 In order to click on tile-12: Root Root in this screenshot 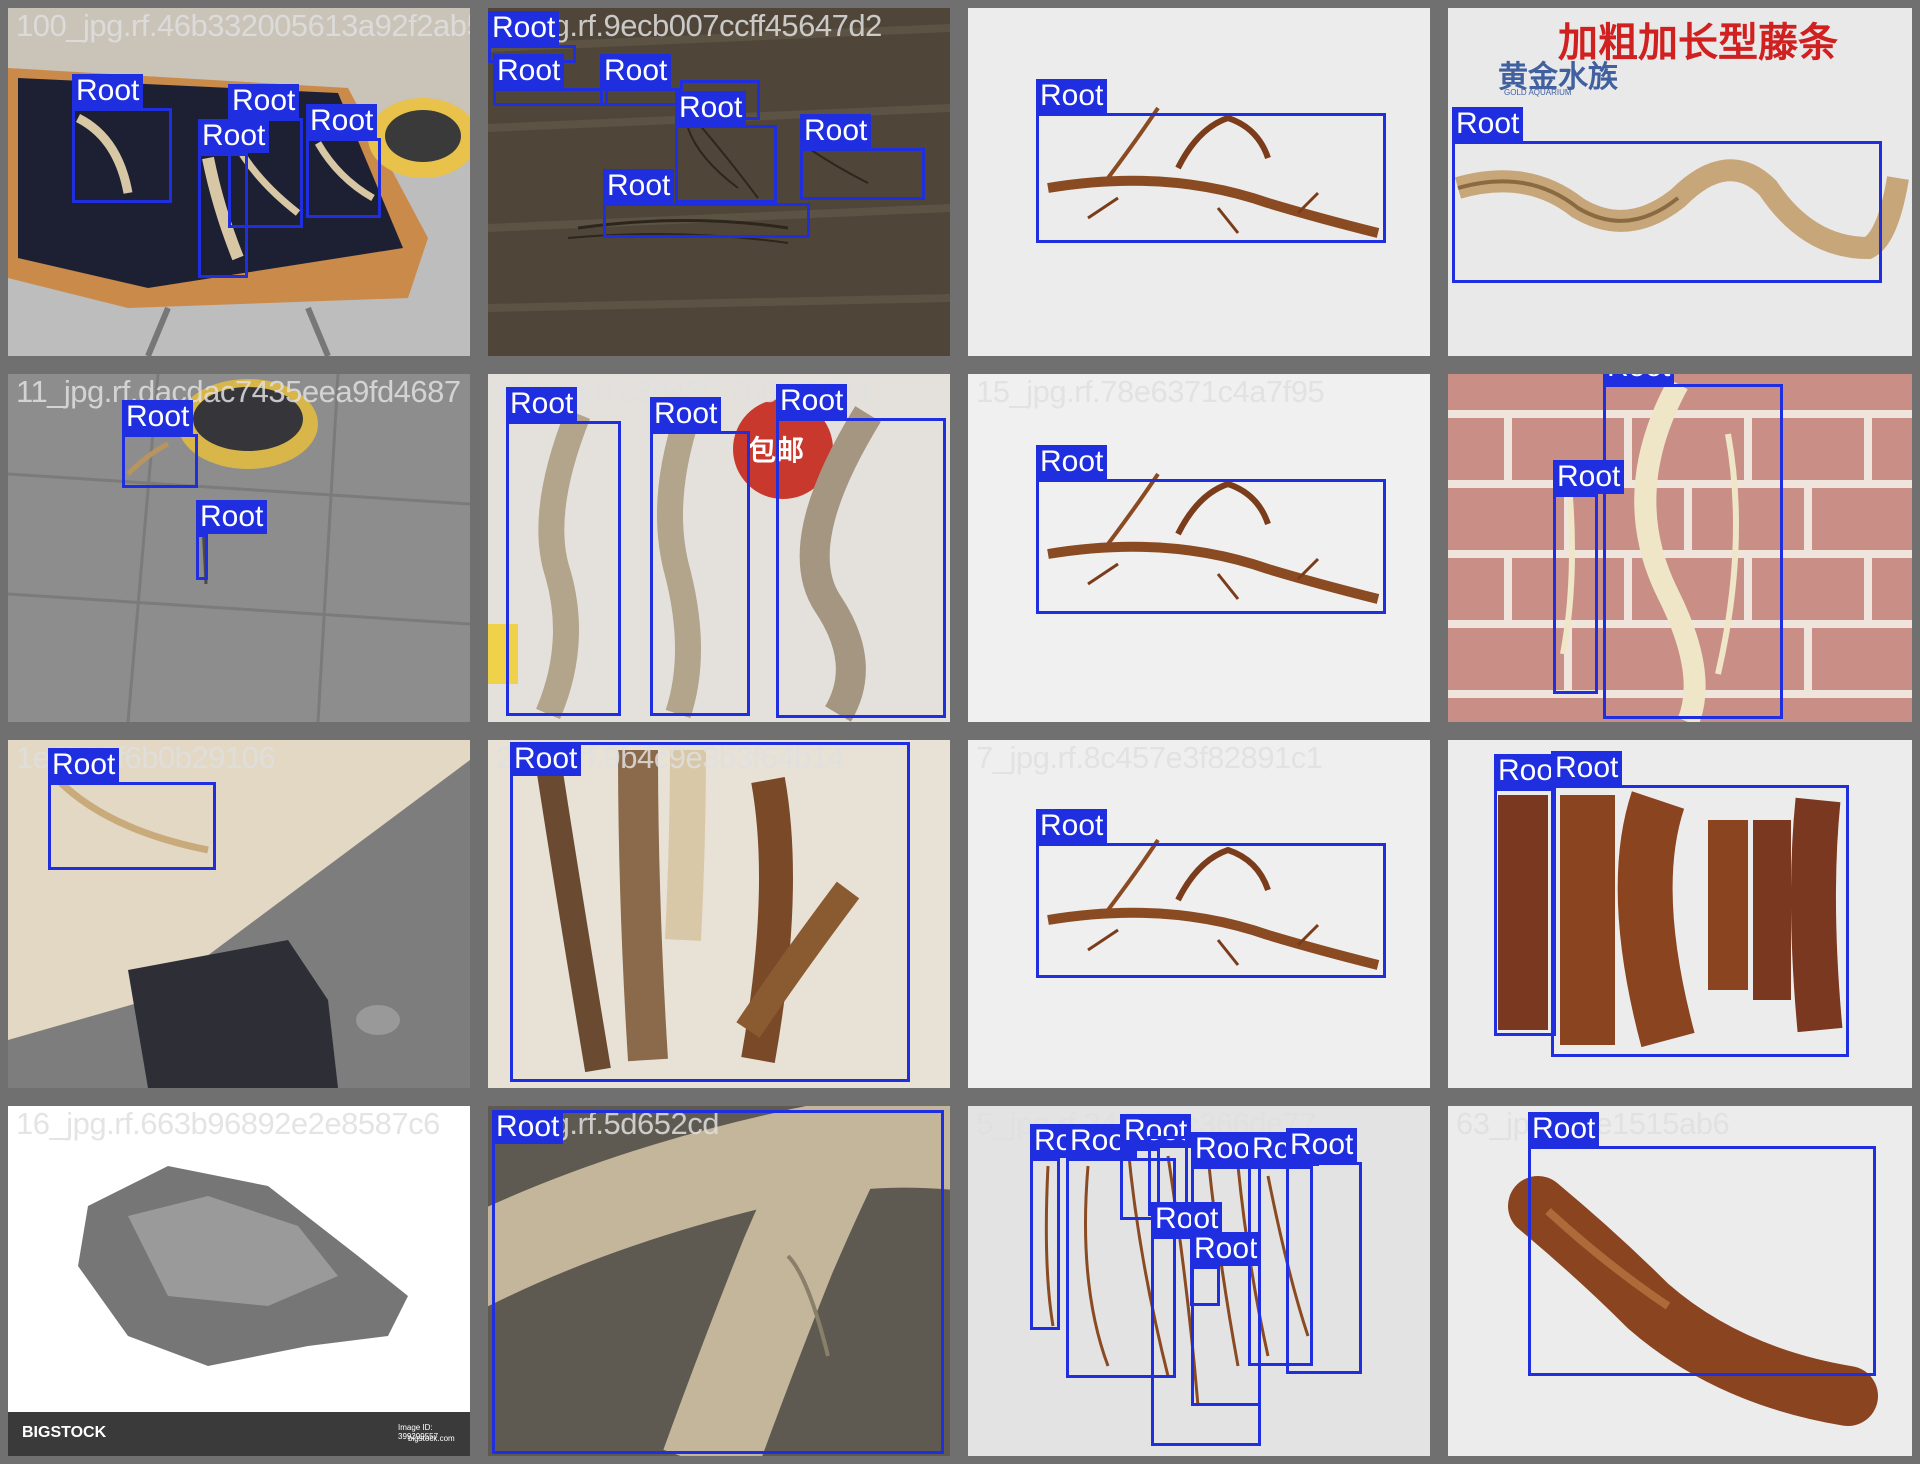, I will do `click(1680, 914)`.